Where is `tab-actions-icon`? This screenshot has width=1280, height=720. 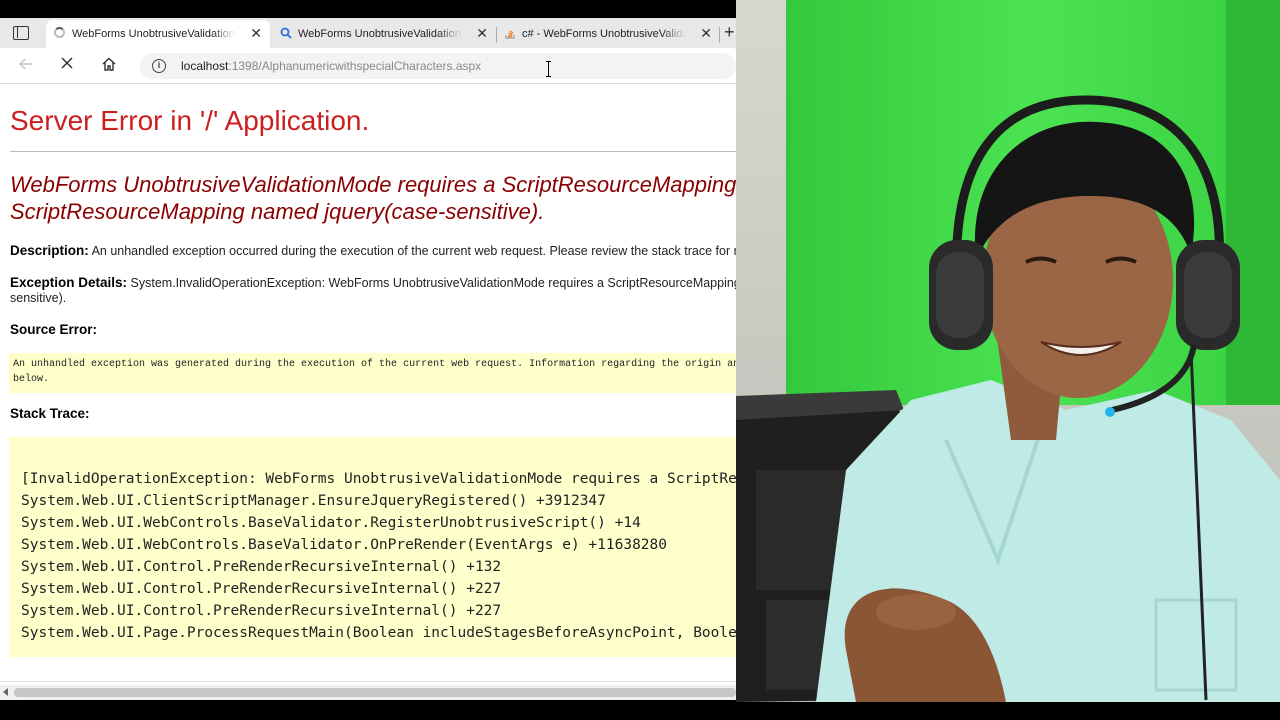
tab-actions-icon is located at coordinates (21, 33).